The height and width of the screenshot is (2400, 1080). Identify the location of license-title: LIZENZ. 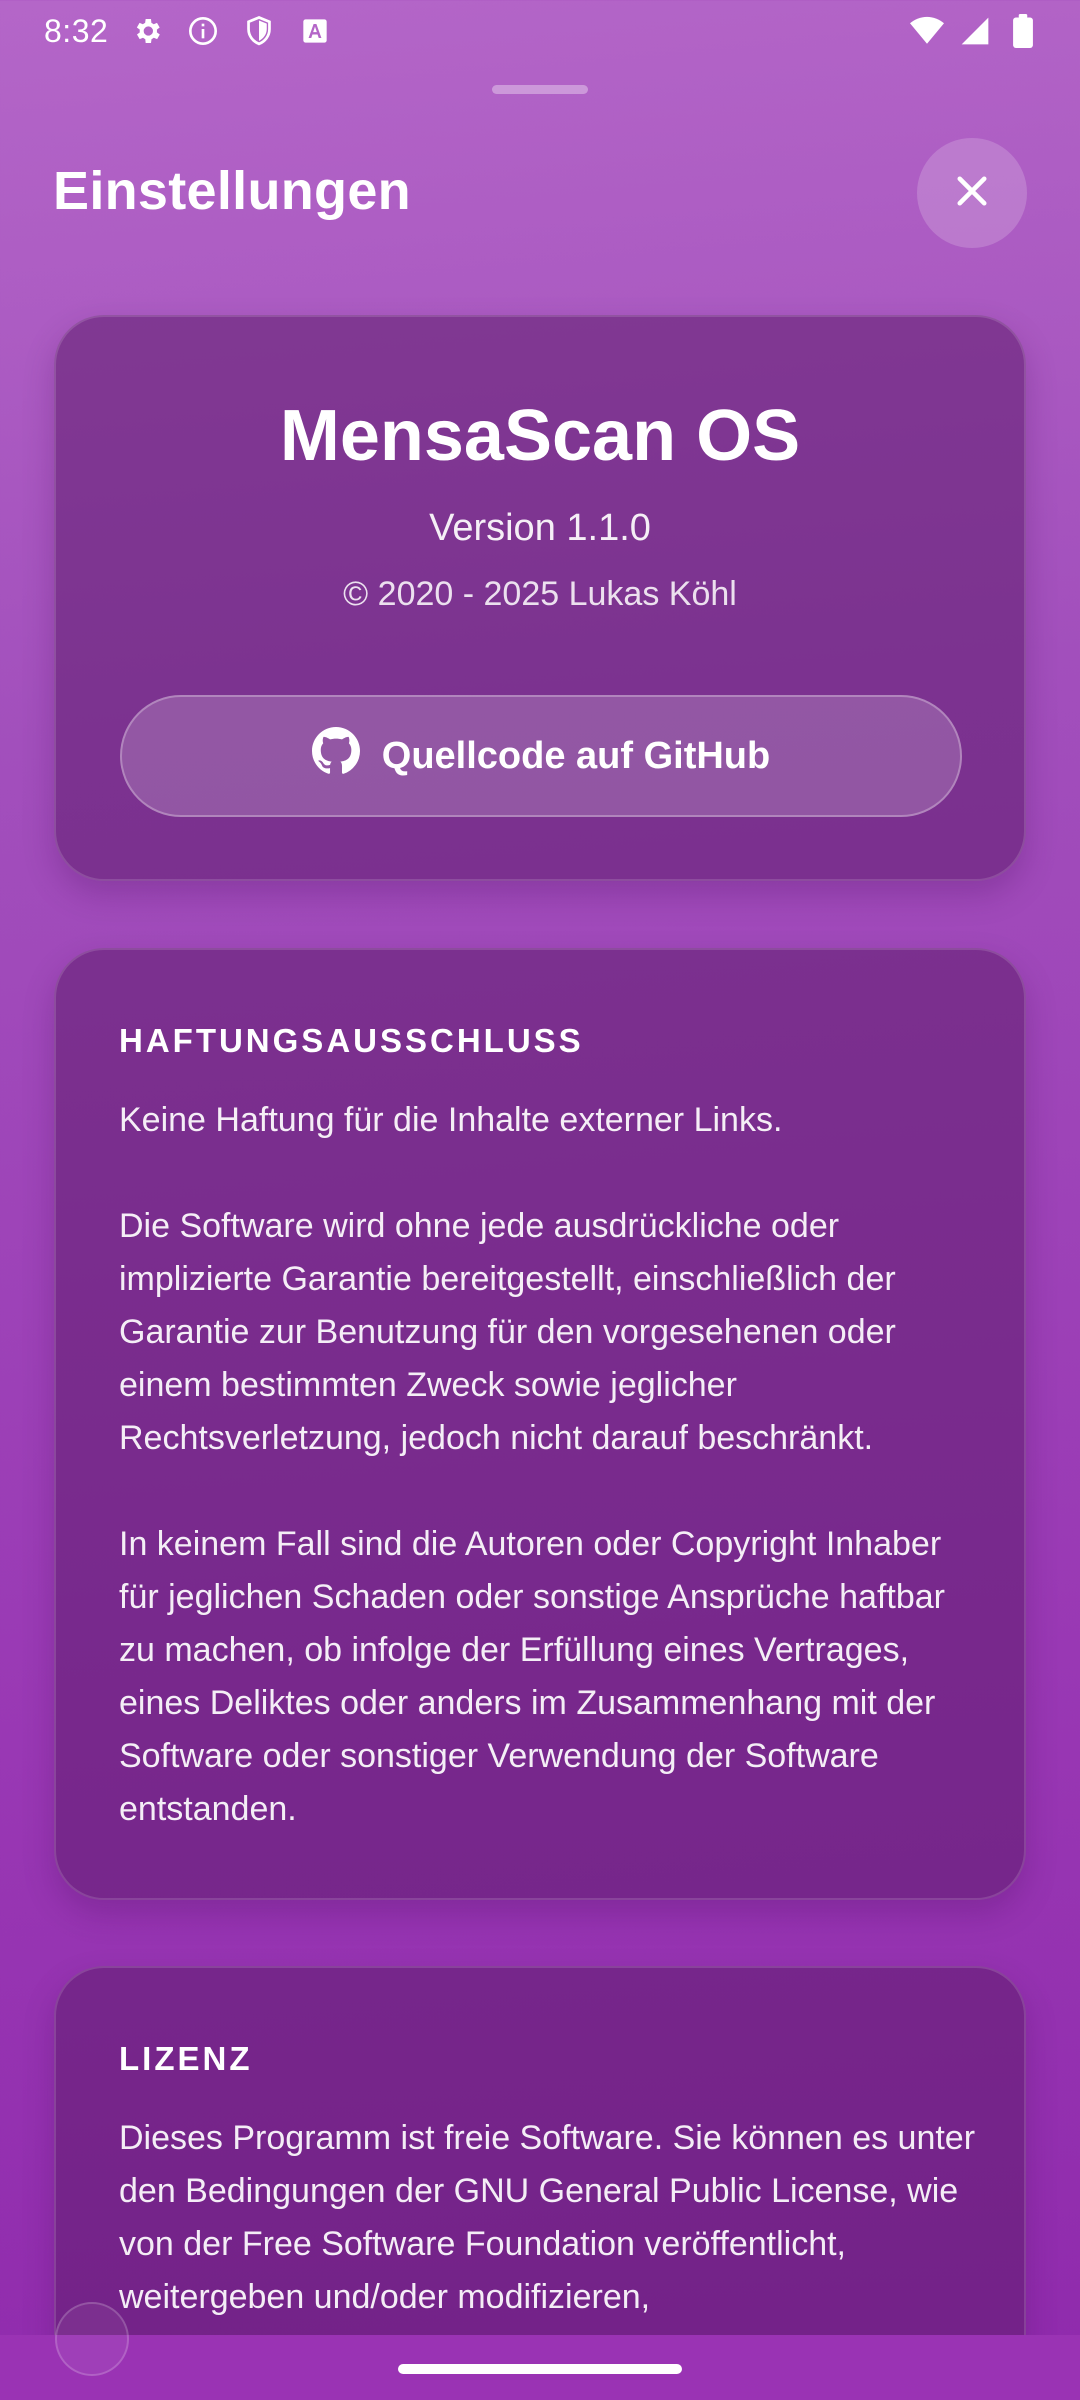
(186, 2058).